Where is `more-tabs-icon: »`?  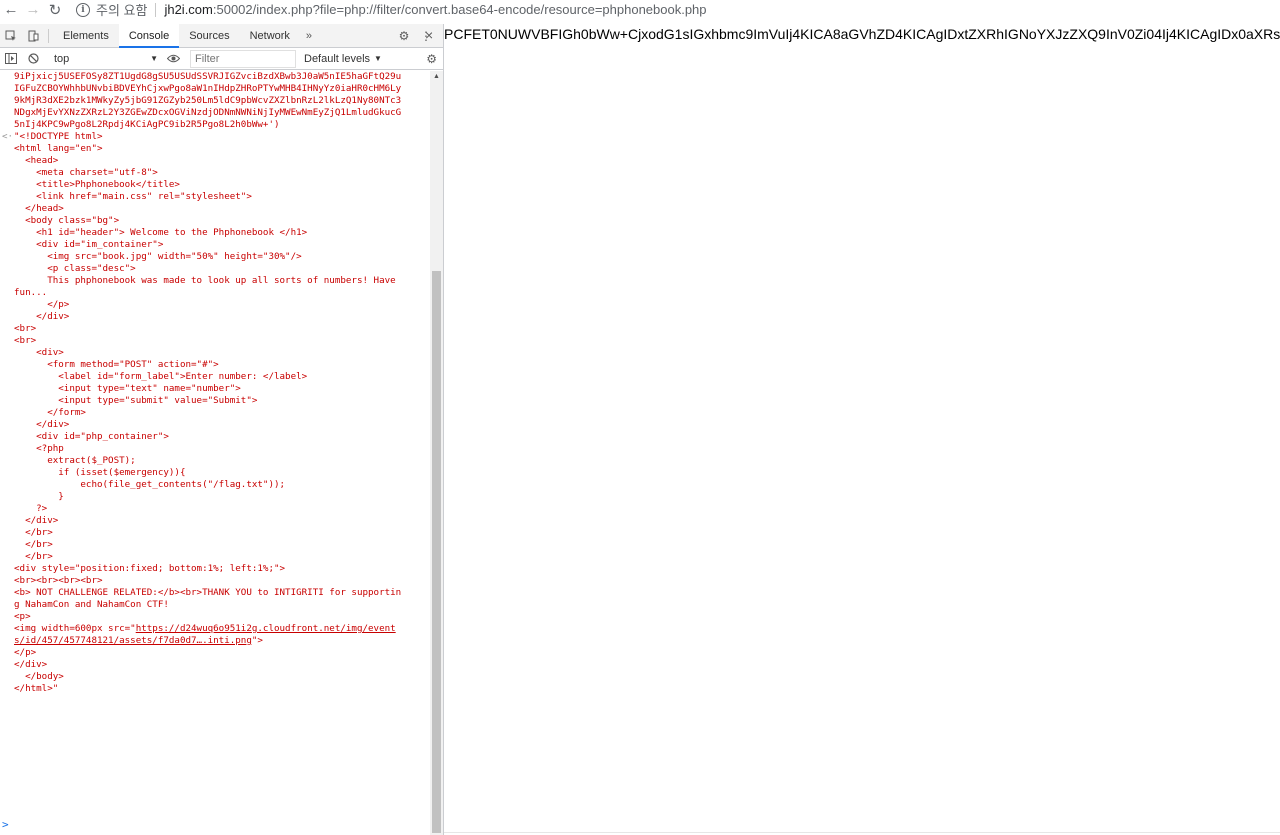 more-tabs-icon: » is located at coordinates (309, 36).